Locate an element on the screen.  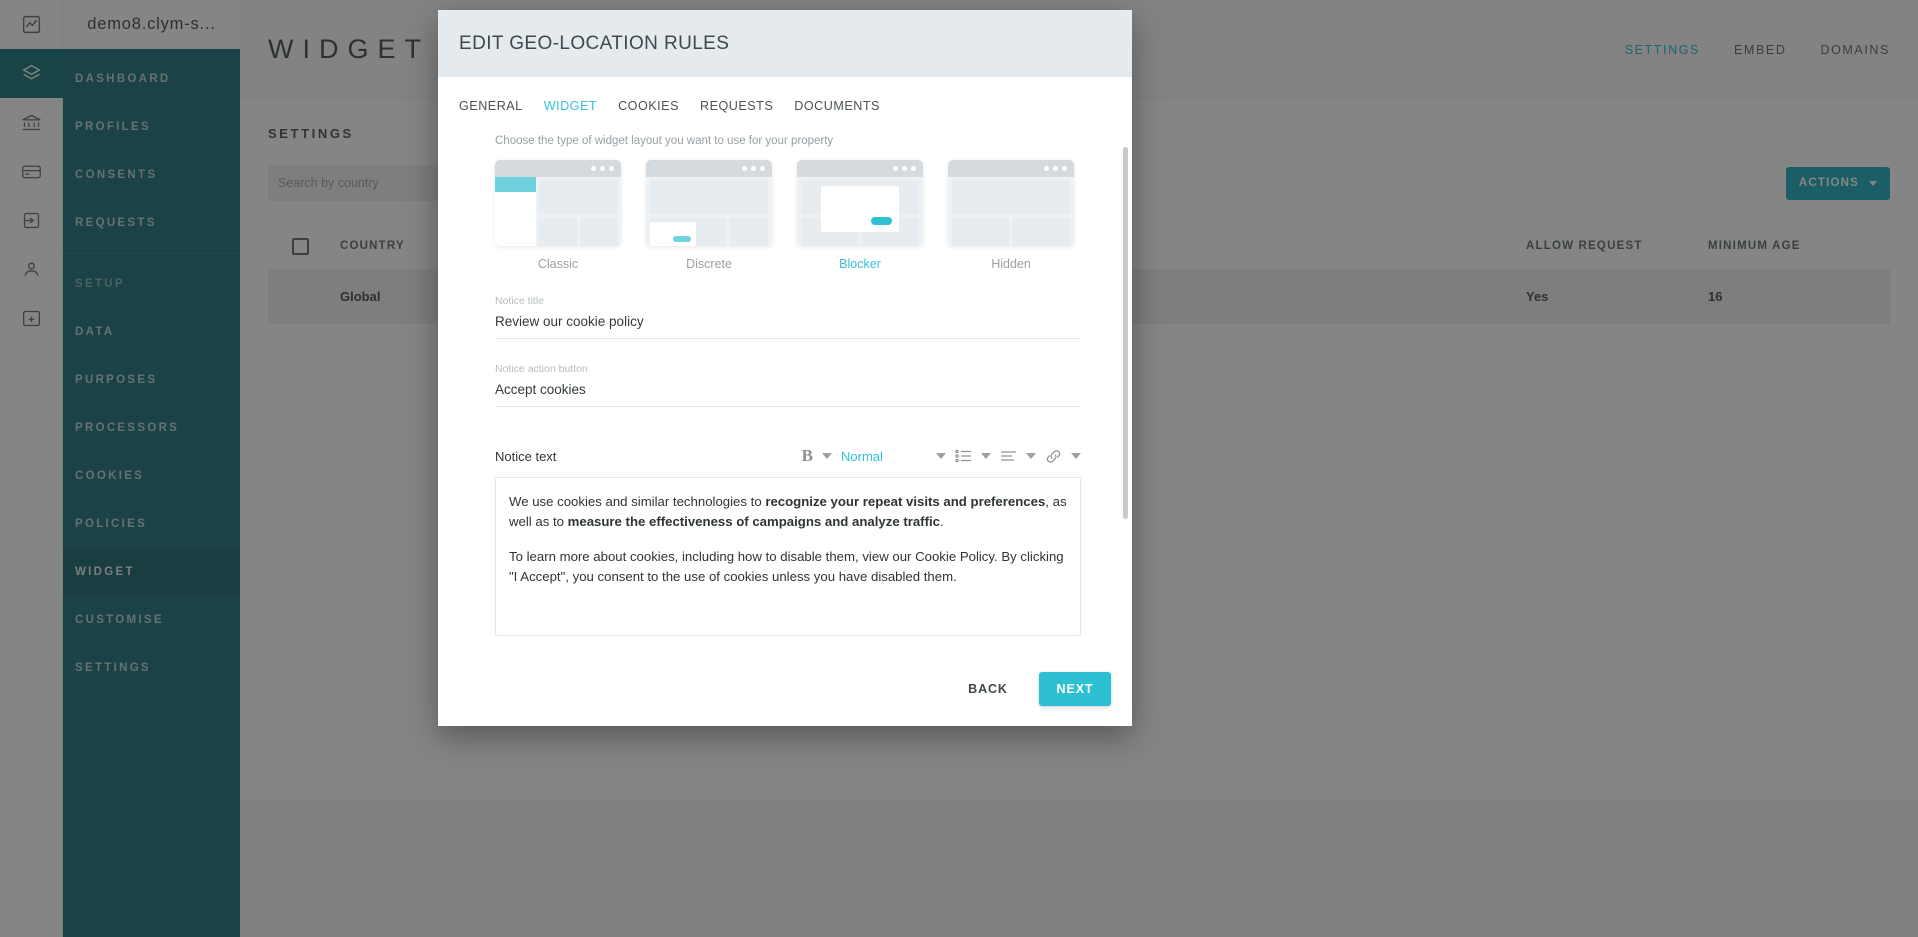
dialog-tab-widget: WIDGET is located at coordinates (570, 106).